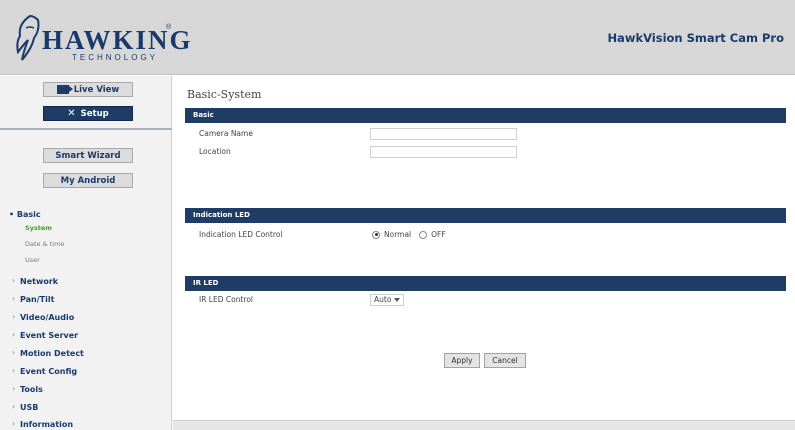  I want to click on logo-registered-mark: ®, so click(169, 27).